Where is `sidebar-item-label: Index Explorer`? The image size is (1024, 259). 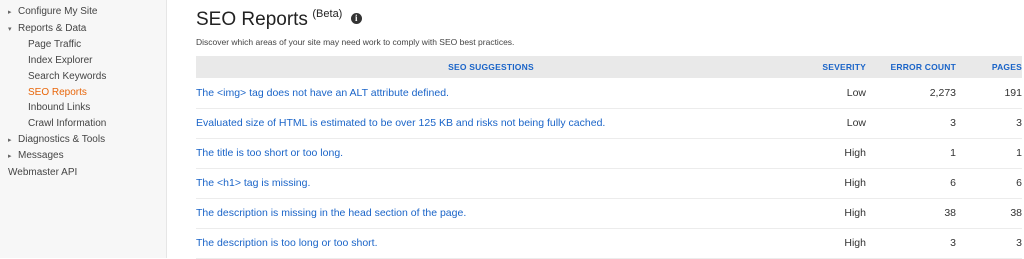
sidebar-item-label: Index Explorer is located at coordinates (60, 61).